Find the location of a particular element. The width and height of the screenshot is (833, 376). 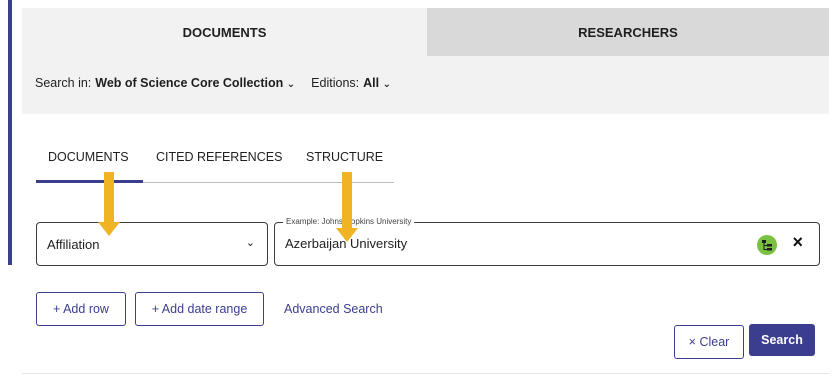

divider is located at coordinates (425, 373).